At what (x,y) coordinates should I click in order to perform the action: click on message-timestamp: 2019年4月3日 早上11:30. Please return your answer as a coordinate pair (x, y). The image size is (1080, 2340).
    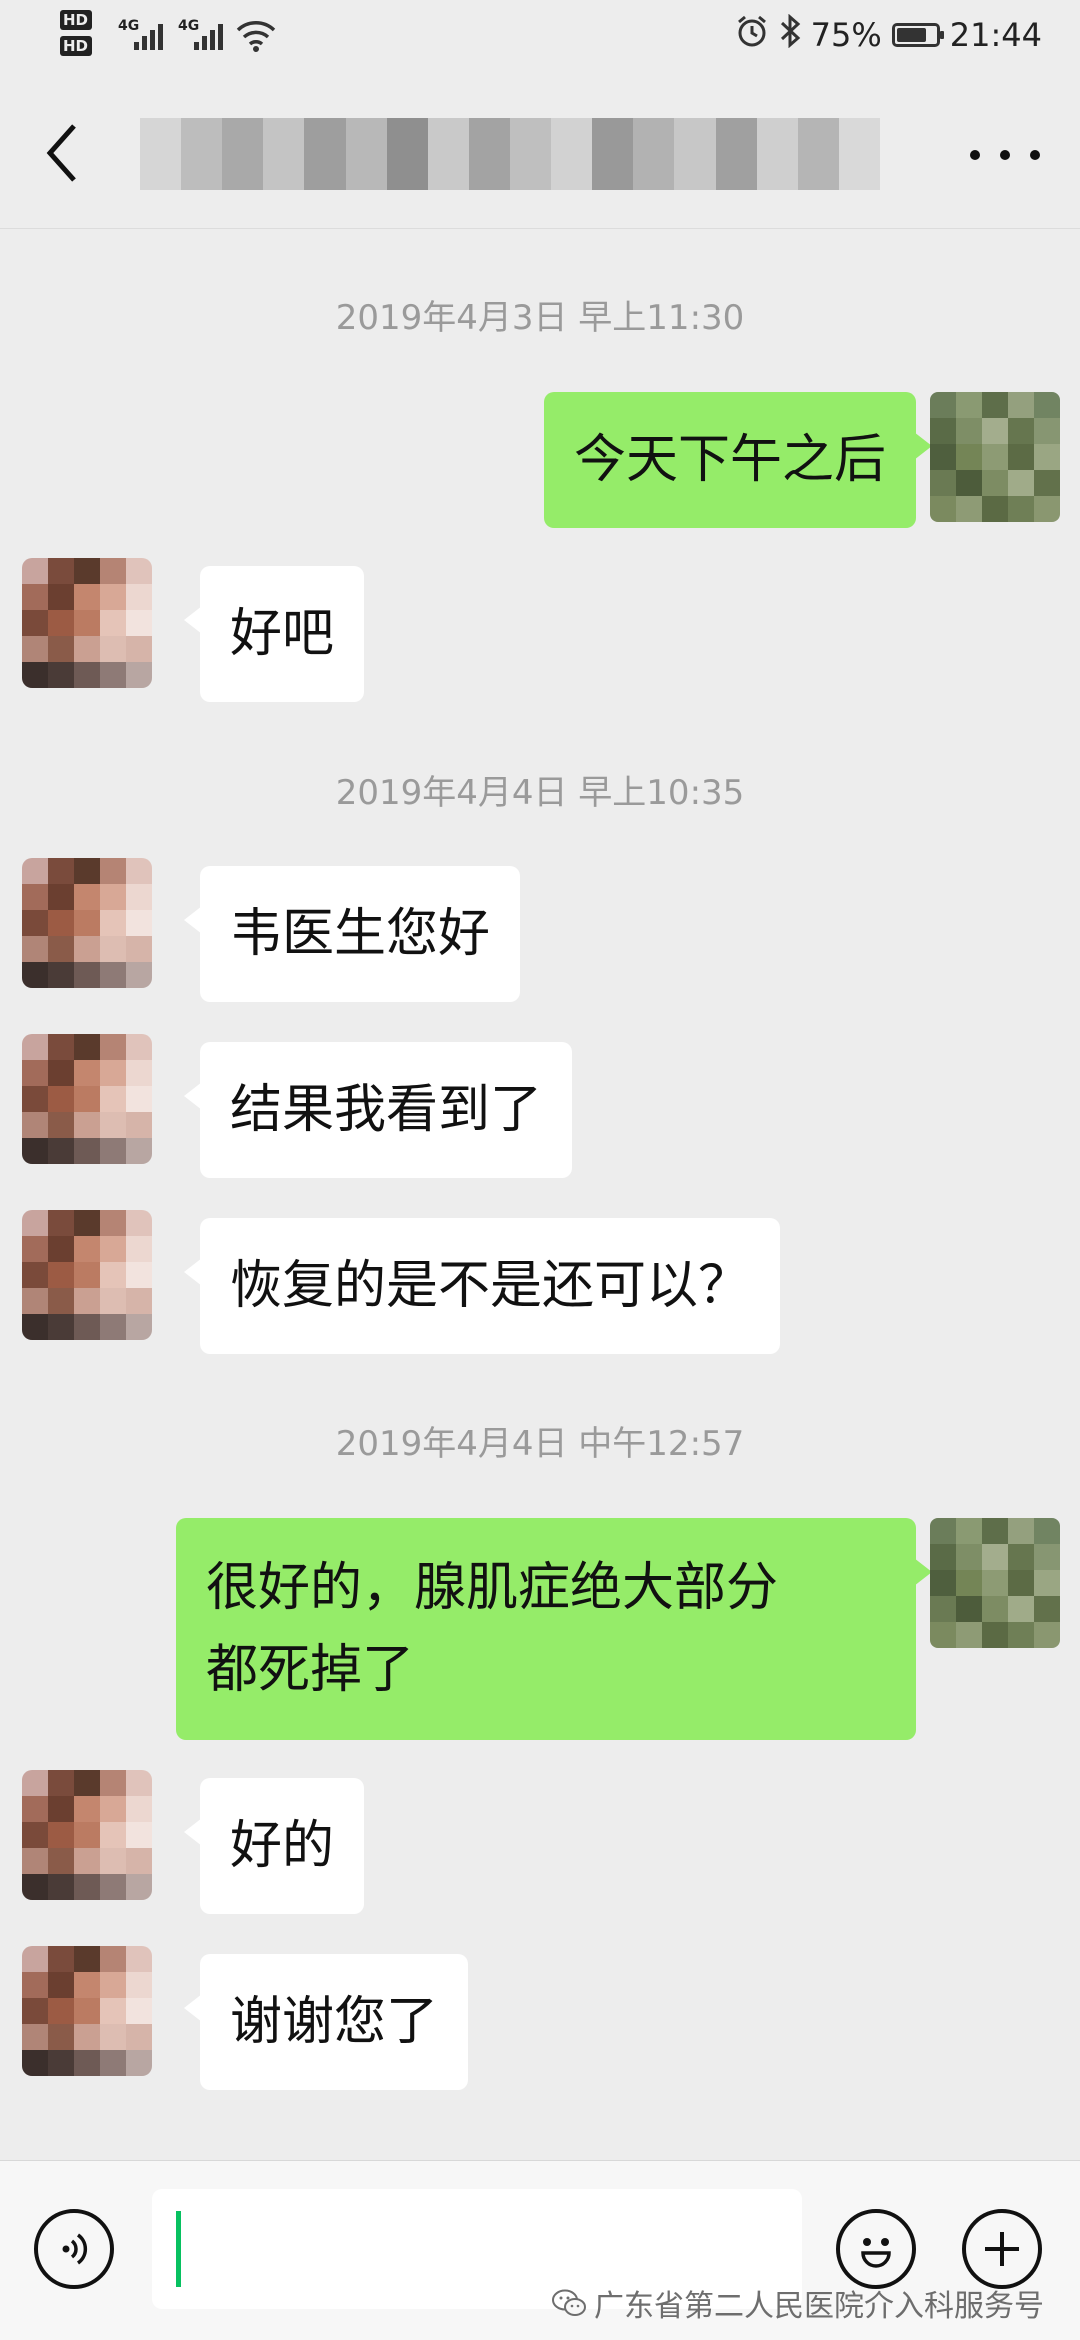
    Looking at the image, I should click on (540, 318).